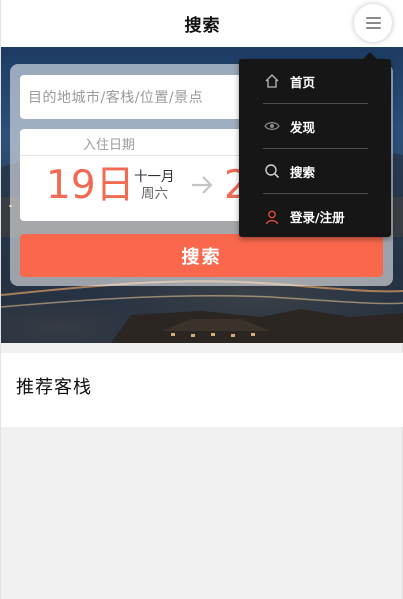 The width and height of the screenshot is (403, 599). Describe the element at coordinates (272, 81) in the screenshot. I see `home-icon` at that location.